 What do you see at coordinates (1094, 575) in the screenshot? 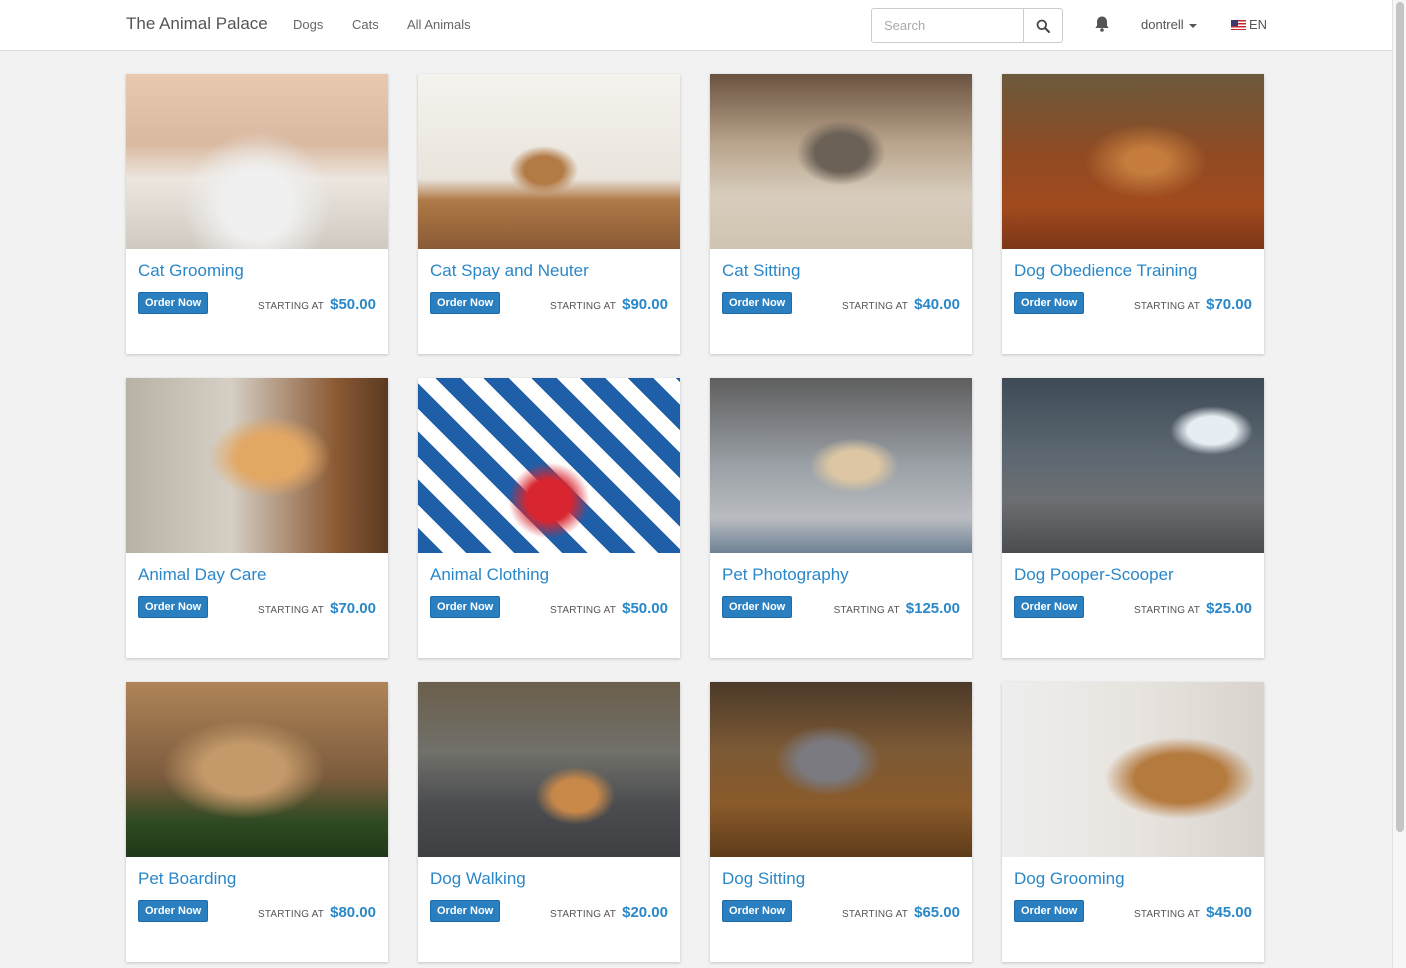
I see `service-title: Dog Pooper-Scooper` at bounding box center [1094, 575].